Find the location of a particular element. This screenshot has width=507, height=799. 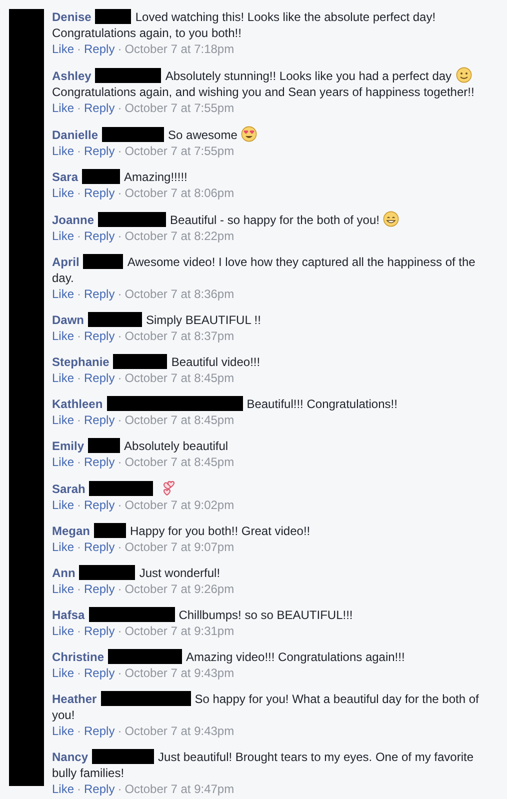

commenter-name: Denise is located at coordinates (72, 17).